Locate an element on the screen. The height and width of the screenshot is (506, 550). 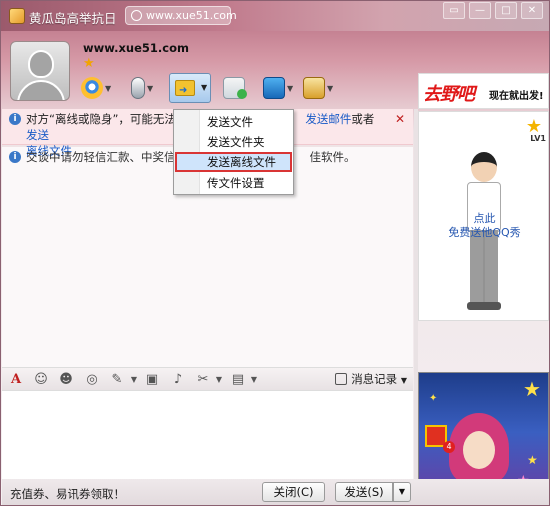
qq-show-panel: ★ LV1 点此 免费送他QQ秀 is located at coordinates (483, 216).